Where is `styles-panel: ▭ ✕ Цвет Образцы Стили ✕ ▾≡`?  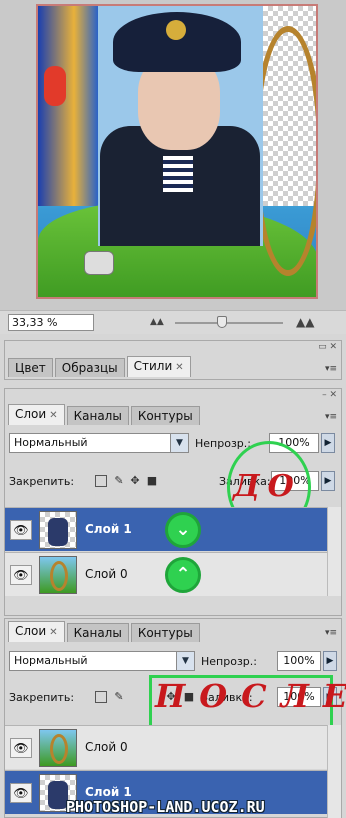
styles-panel: ▭ ✕ Цвет Образцы Стили ✕ ▾≡ is located at coordinates (173, 360).